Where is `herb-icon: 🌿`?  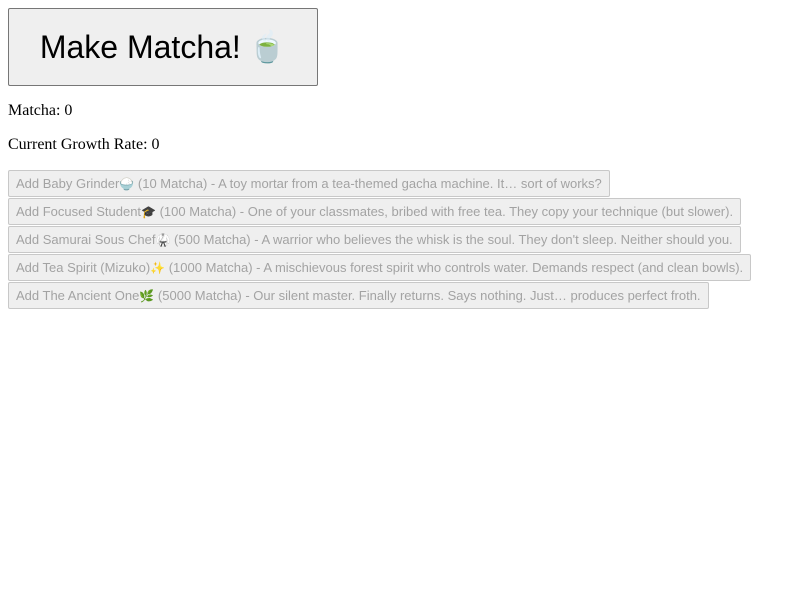 herb-icon: 🌿 is located at coordinates (147, 296).